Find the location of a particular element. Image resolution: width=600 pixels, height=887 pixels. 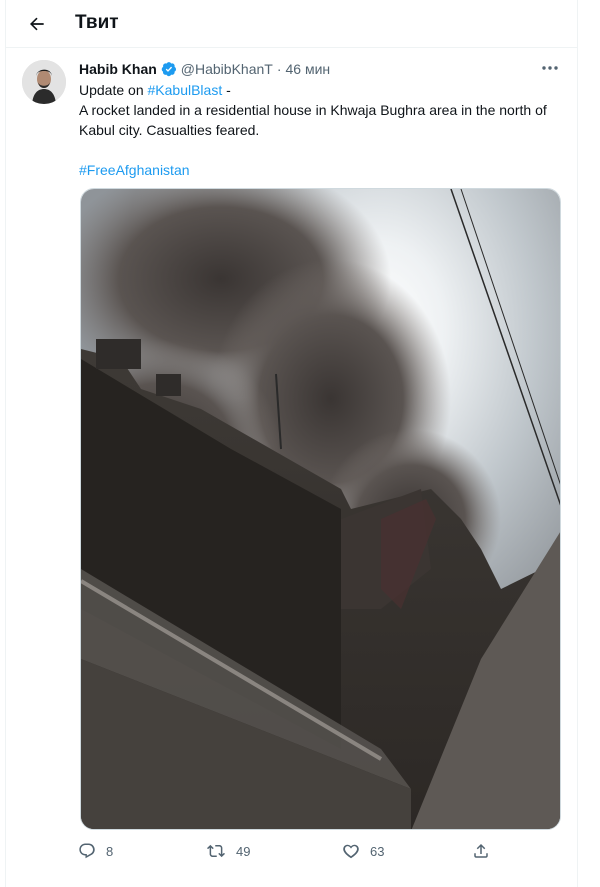

page-title: Твит is located at coordinates (97, 22).